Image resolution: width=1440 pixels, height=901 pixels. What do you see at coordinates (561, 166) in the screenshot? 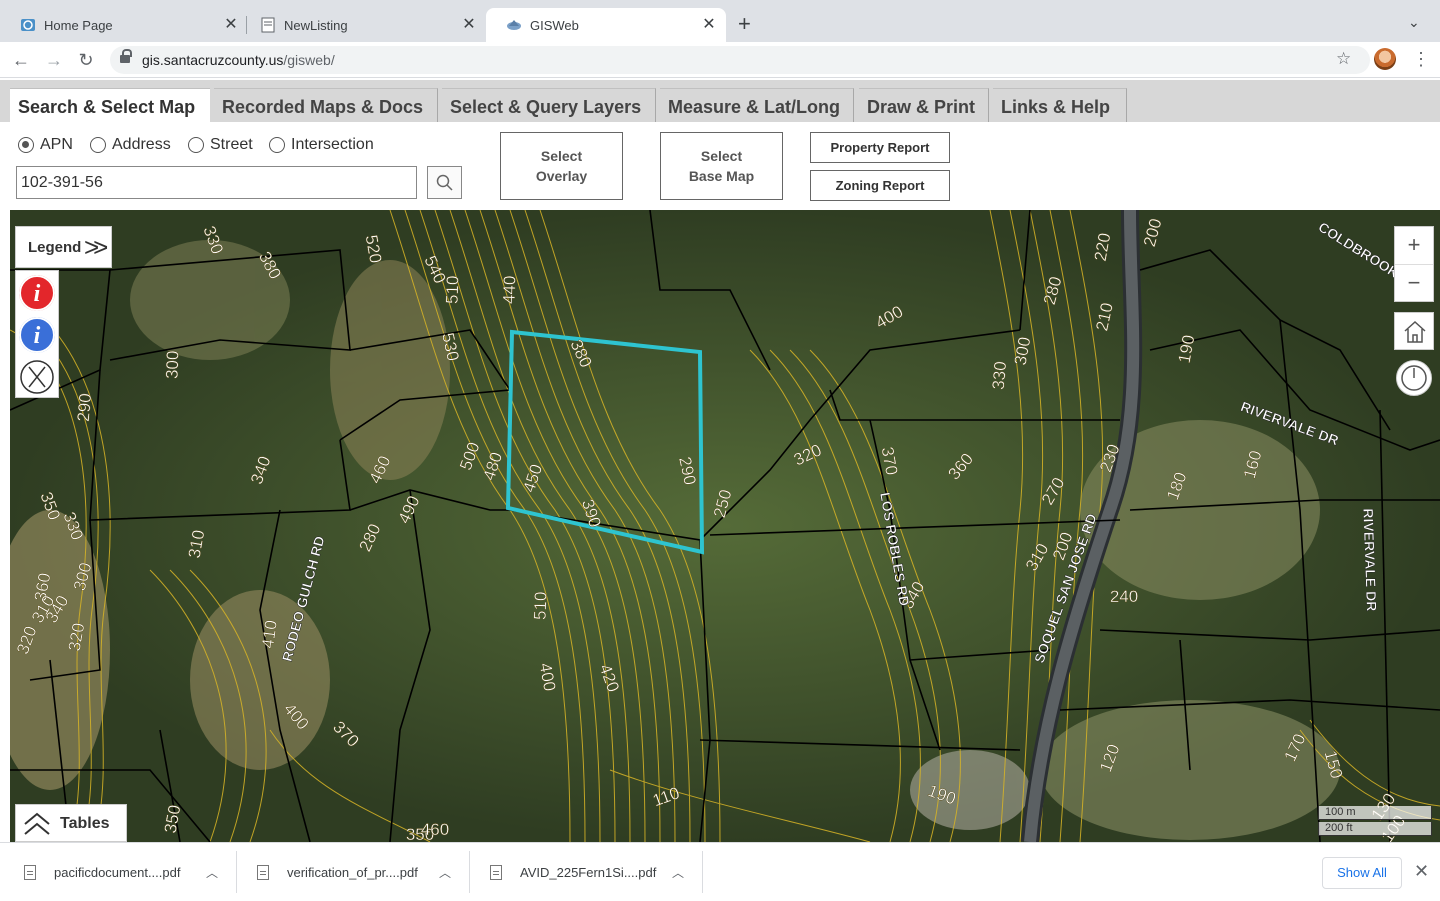
I see `select-overlay-button: Select Overlay` at bounding box center [561, 166].